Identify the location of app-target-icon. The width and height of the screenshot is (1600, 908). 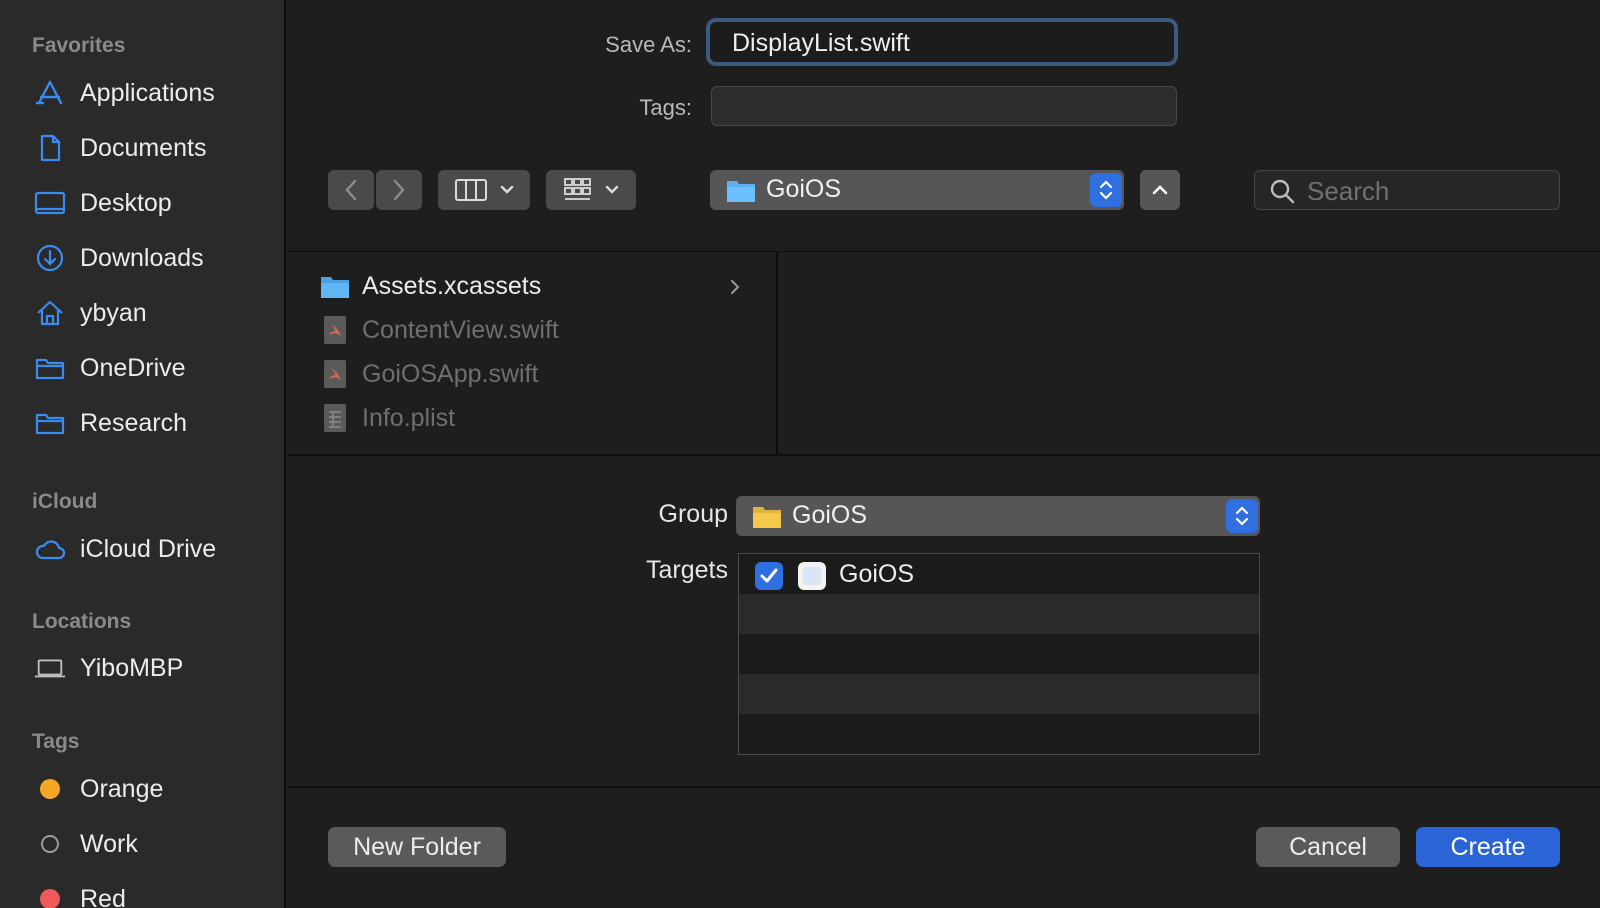
(812, 578).